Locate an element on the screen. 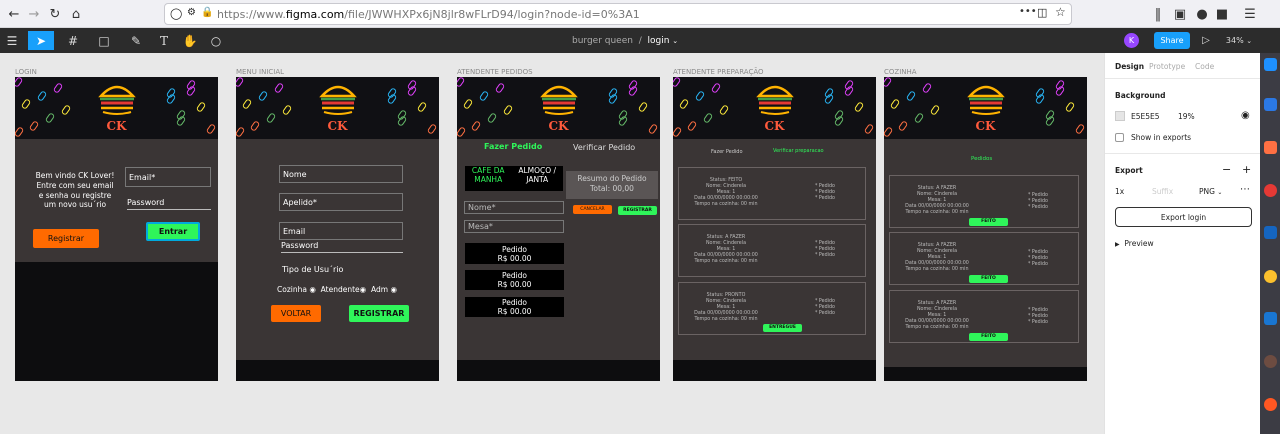 The height and width of the screenshot is (434, 1280). back-icon: ← is located at coordinates (14, 14).